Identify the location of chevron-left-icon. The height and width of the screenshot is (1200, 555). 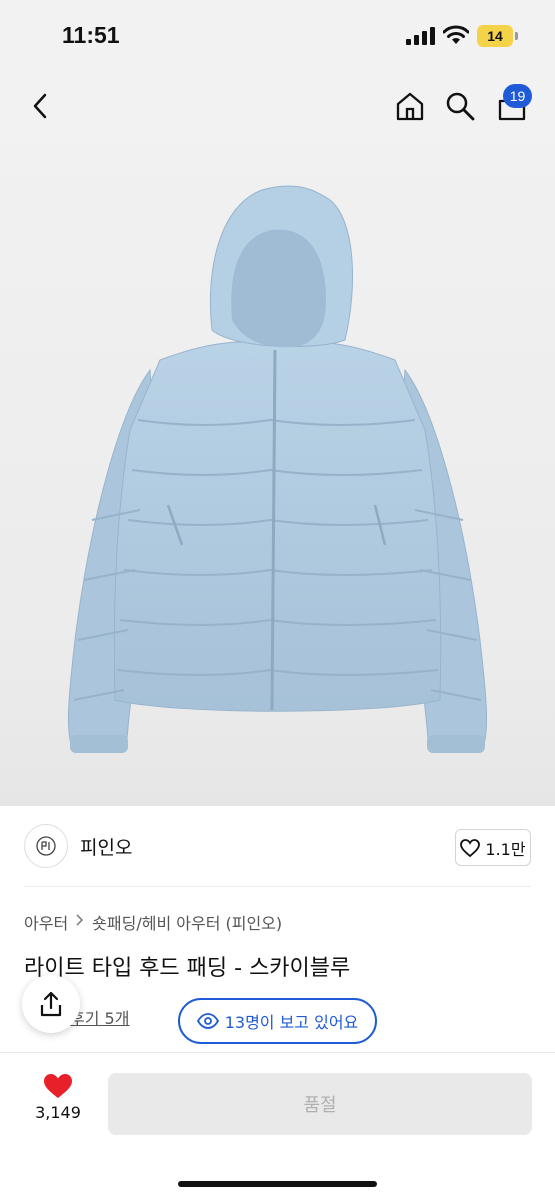
(40, 106).